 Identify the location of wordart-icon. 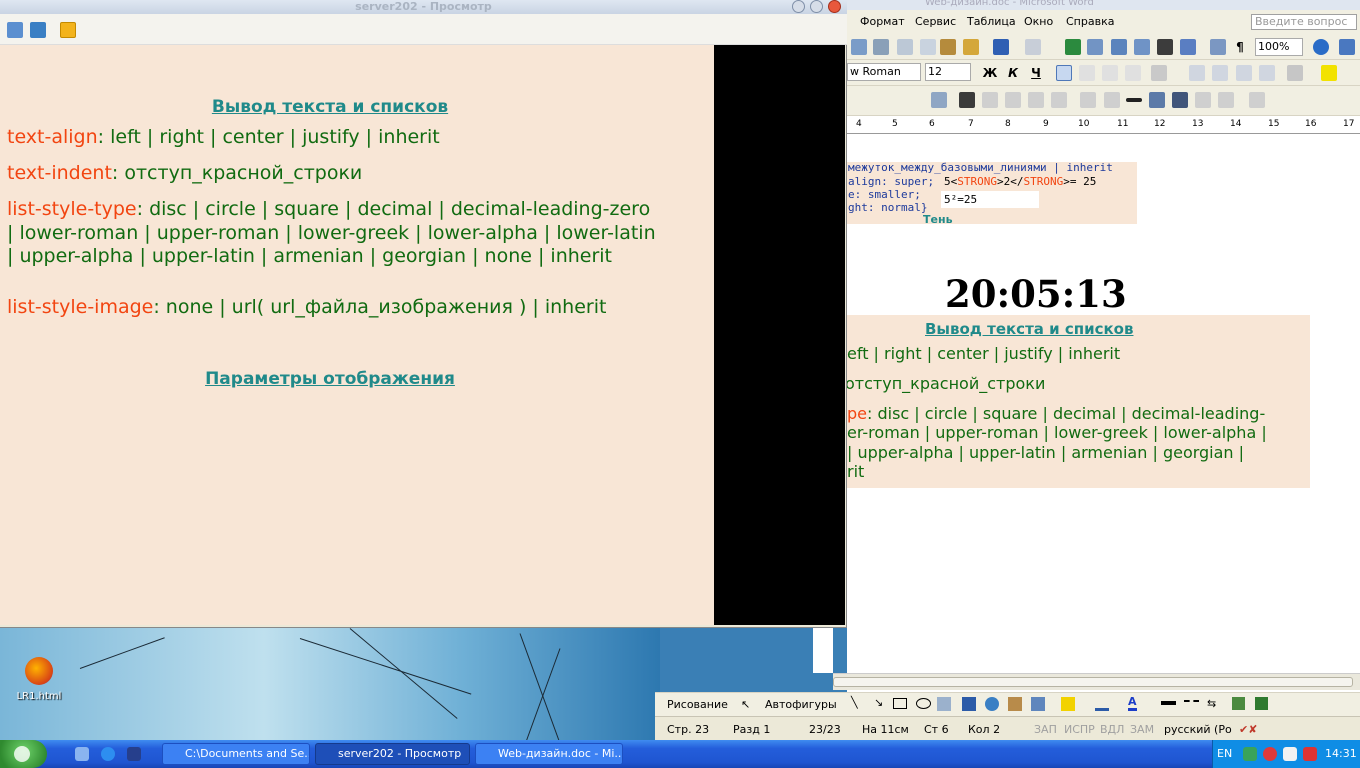
(969, 704).